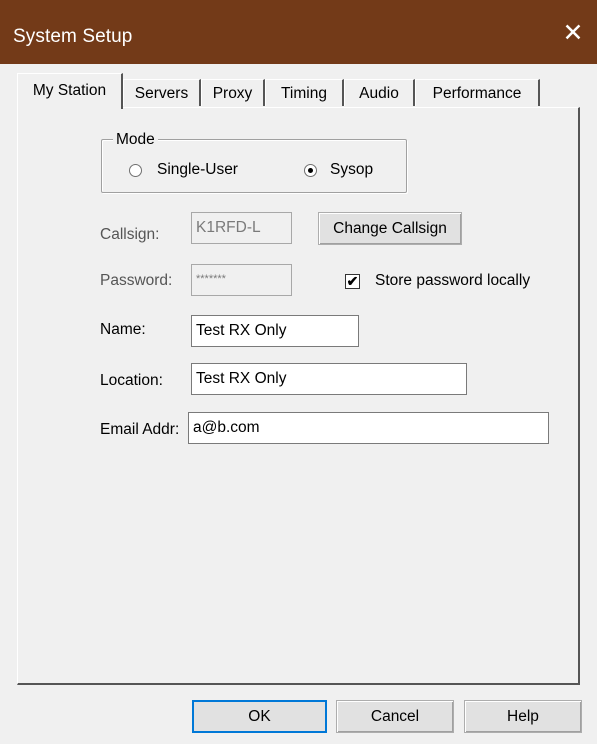  Describe the element at coordinates (523, 716) in the screenshot. I see `help-button: Help` at that location.